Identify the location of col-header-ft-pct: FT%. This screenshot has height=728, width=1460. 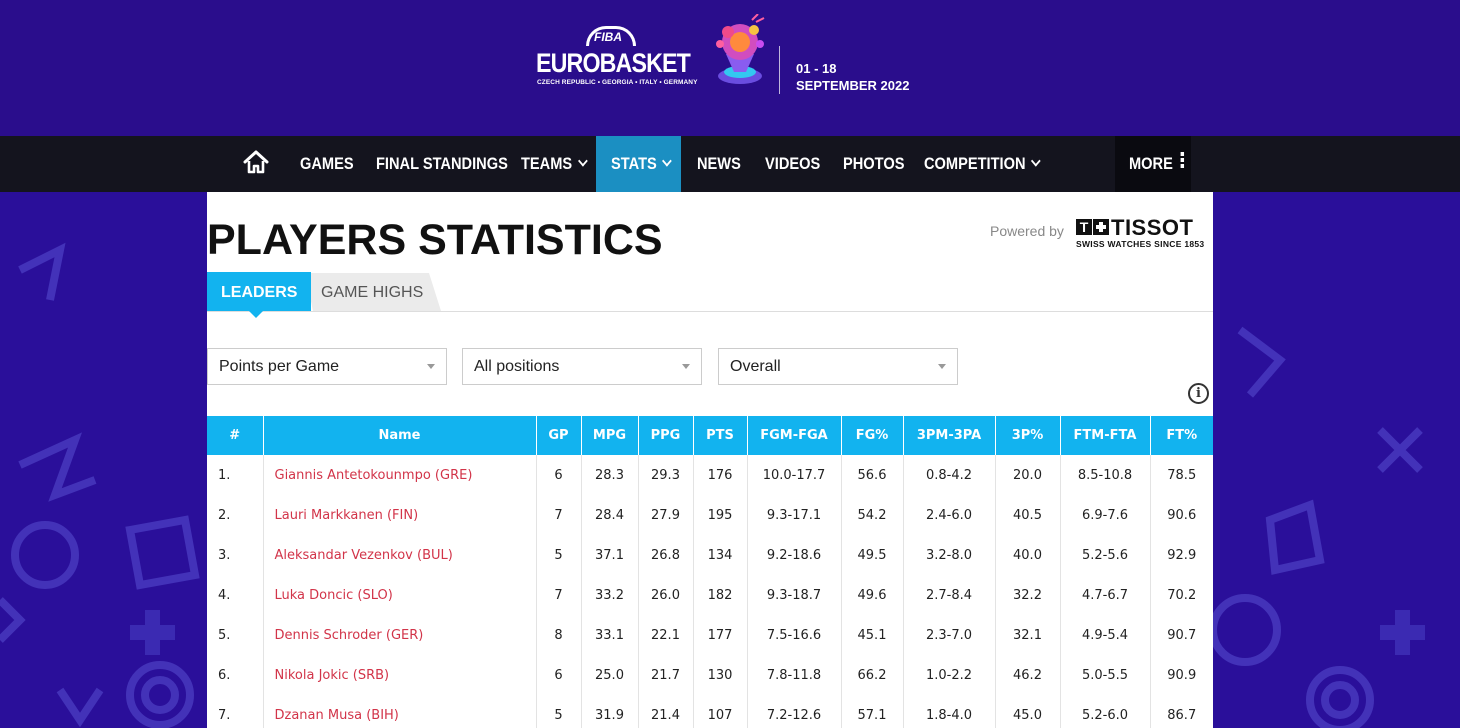
(1181, 435).